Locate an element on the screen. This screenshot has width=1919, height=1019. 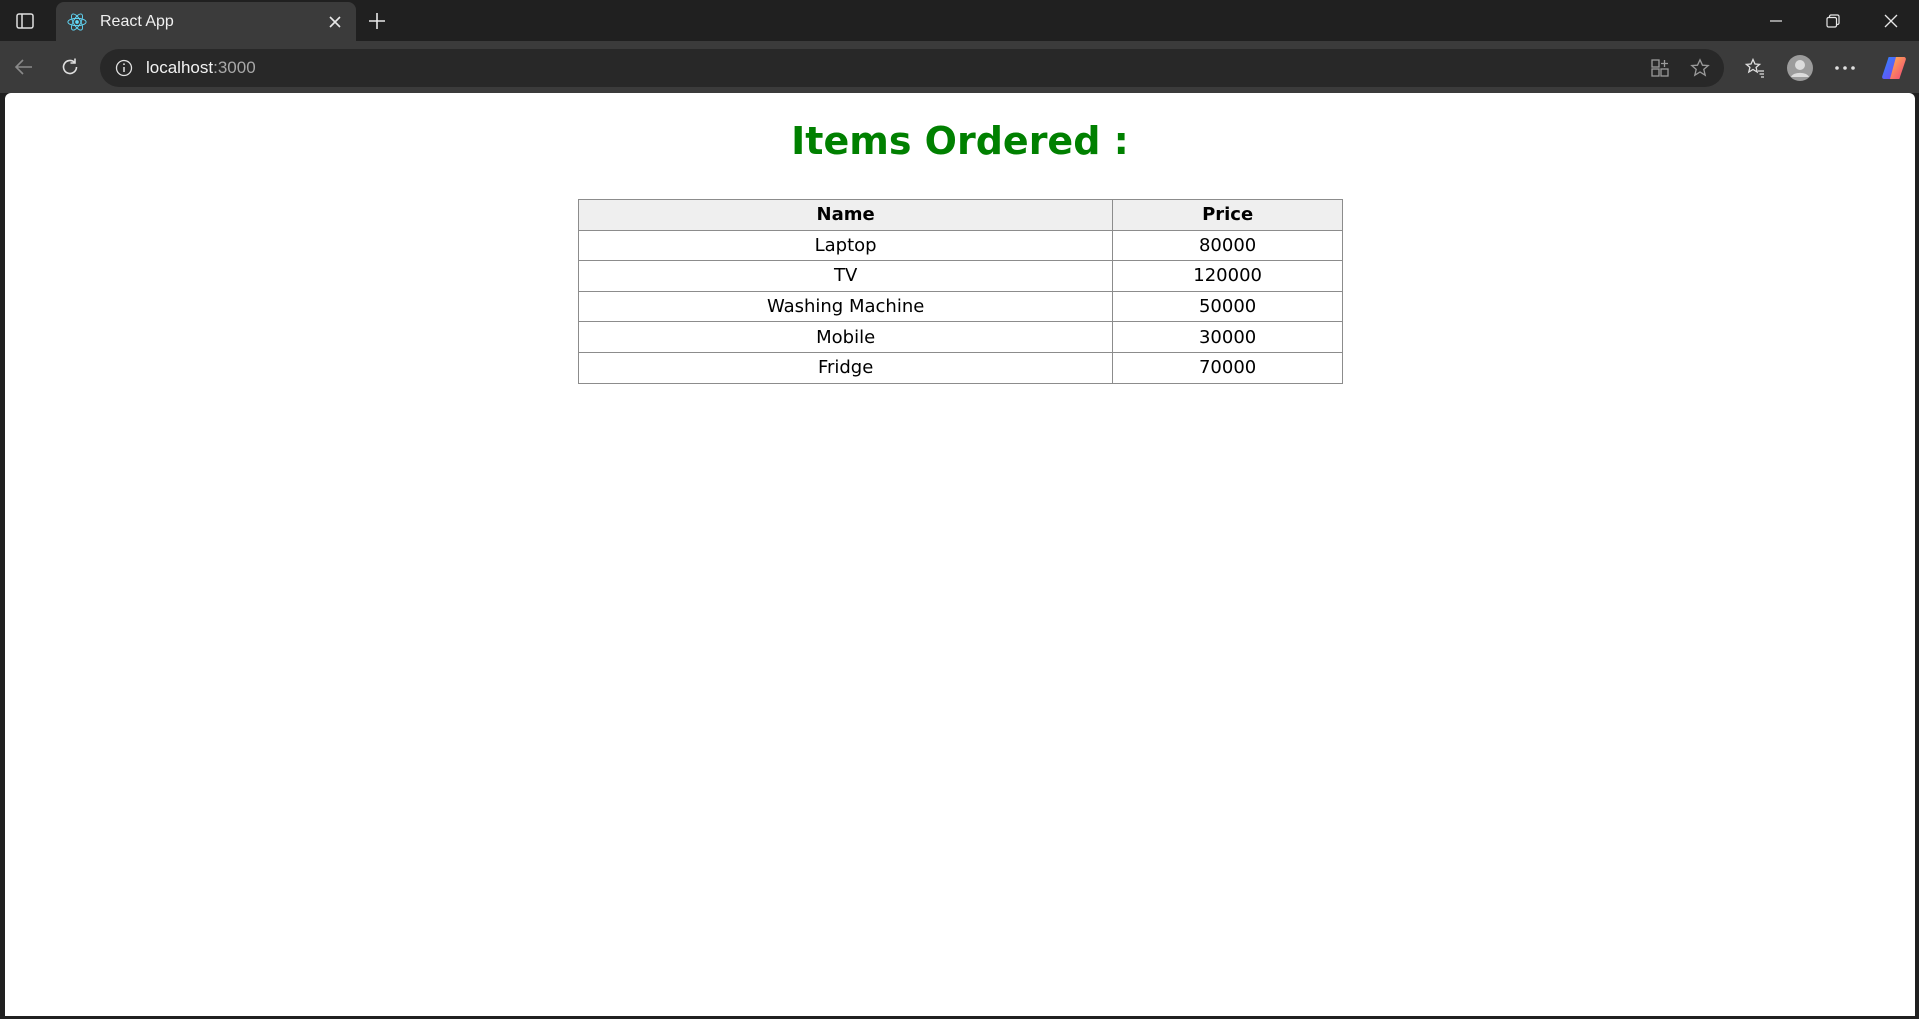
table-row: TV 120000 is located at coordinates (960, 276).